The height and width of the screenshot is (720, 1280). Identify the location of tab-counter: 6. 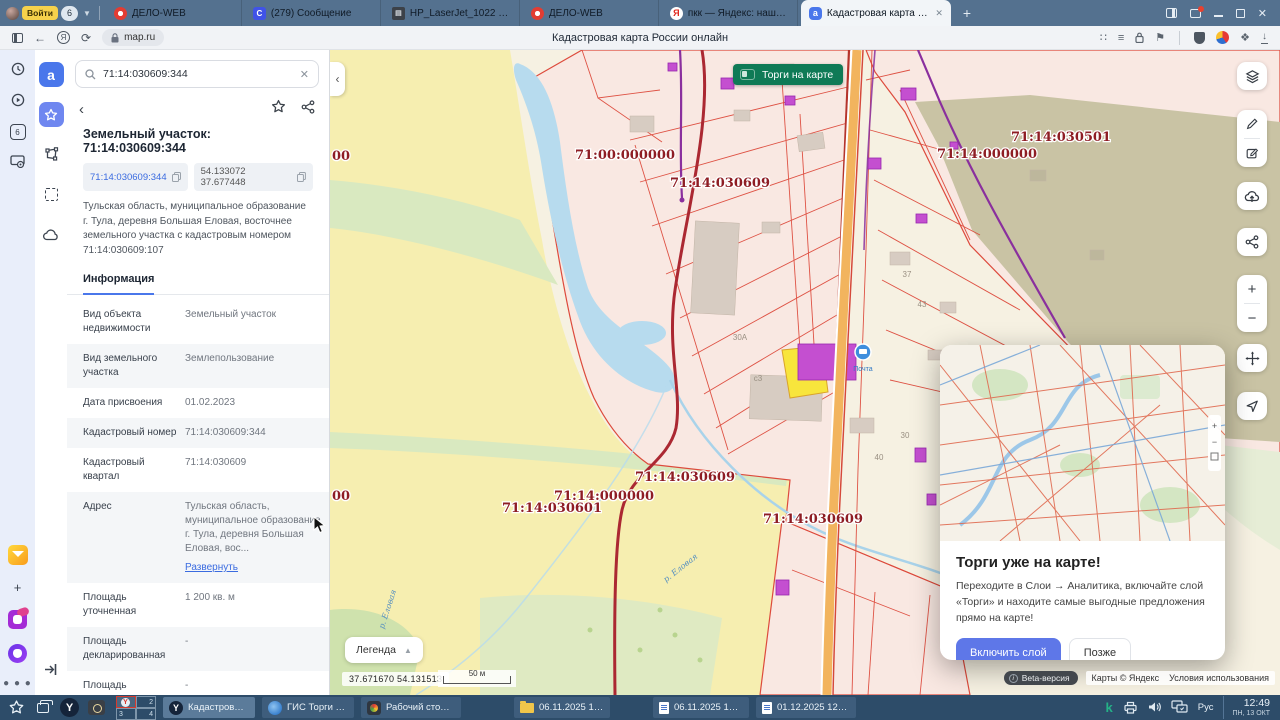
(69, 13).